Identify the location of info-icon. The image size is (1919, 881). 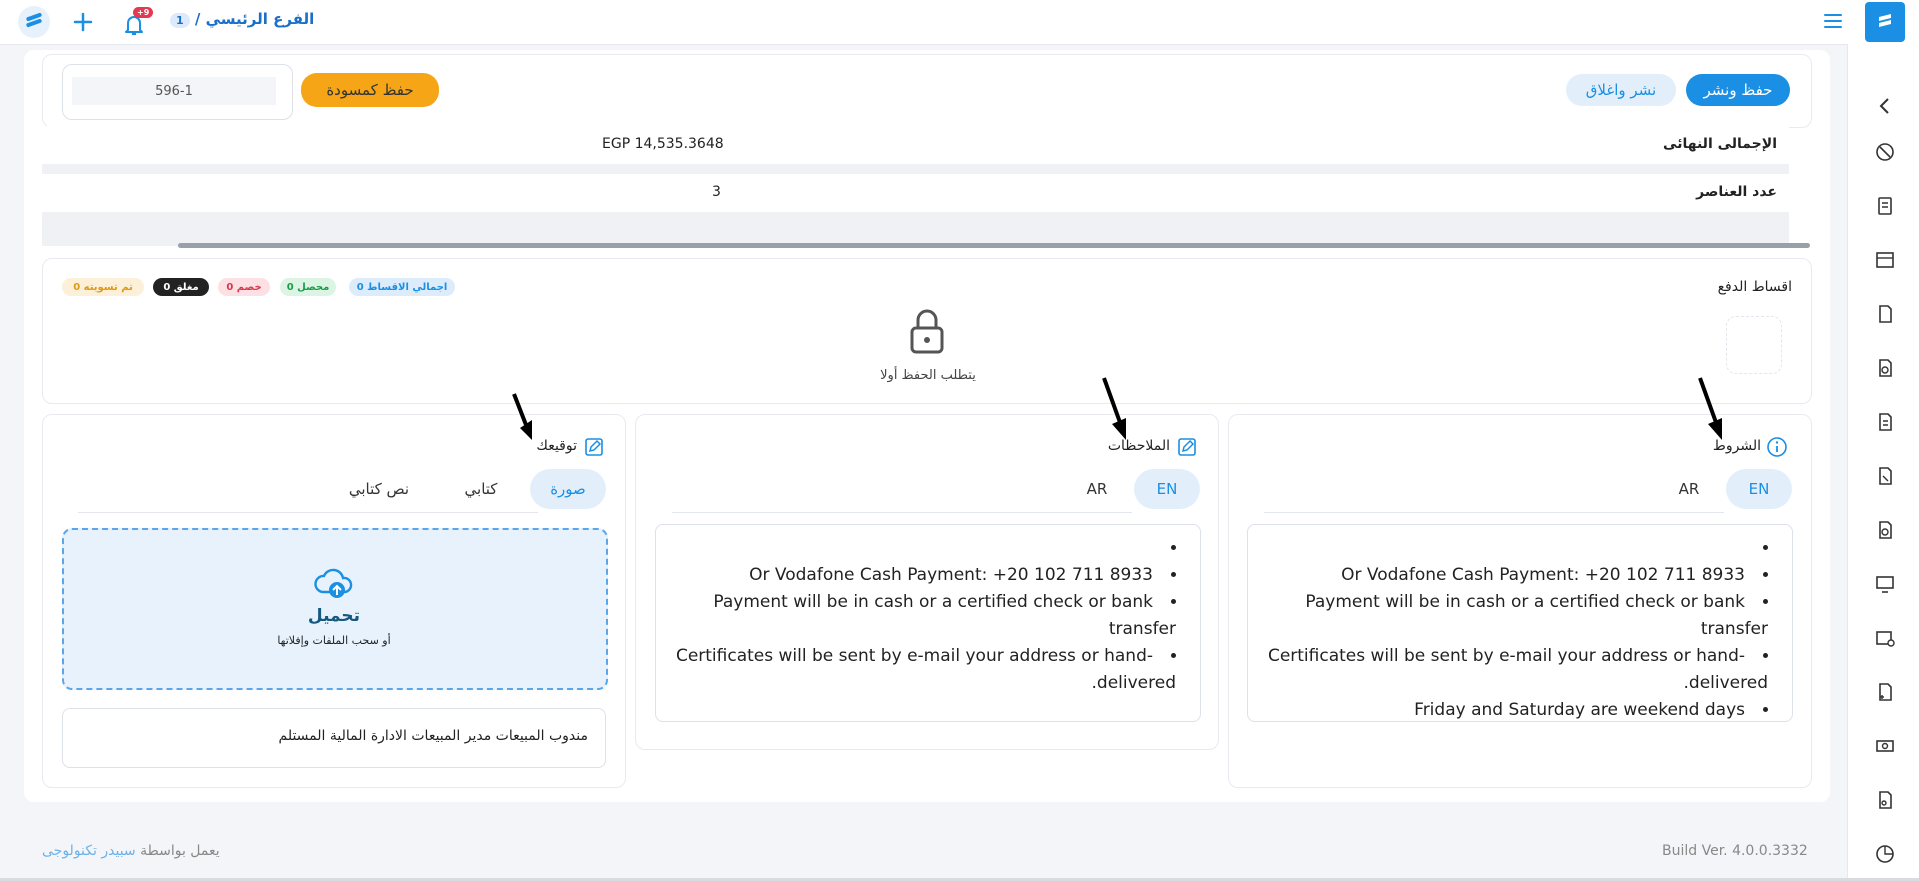
(1777, 447).